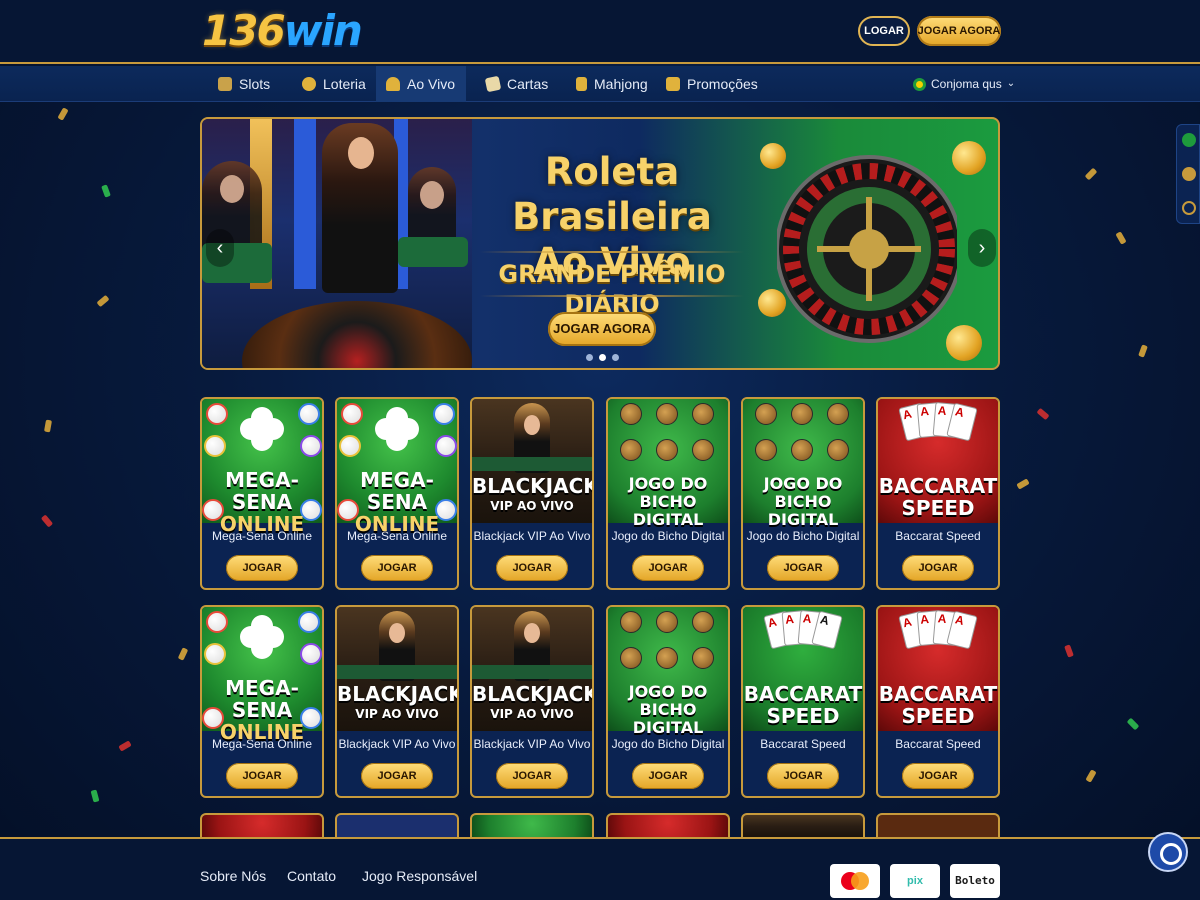  I want to click on nav-item-slots: Slots, so click(244, 84).